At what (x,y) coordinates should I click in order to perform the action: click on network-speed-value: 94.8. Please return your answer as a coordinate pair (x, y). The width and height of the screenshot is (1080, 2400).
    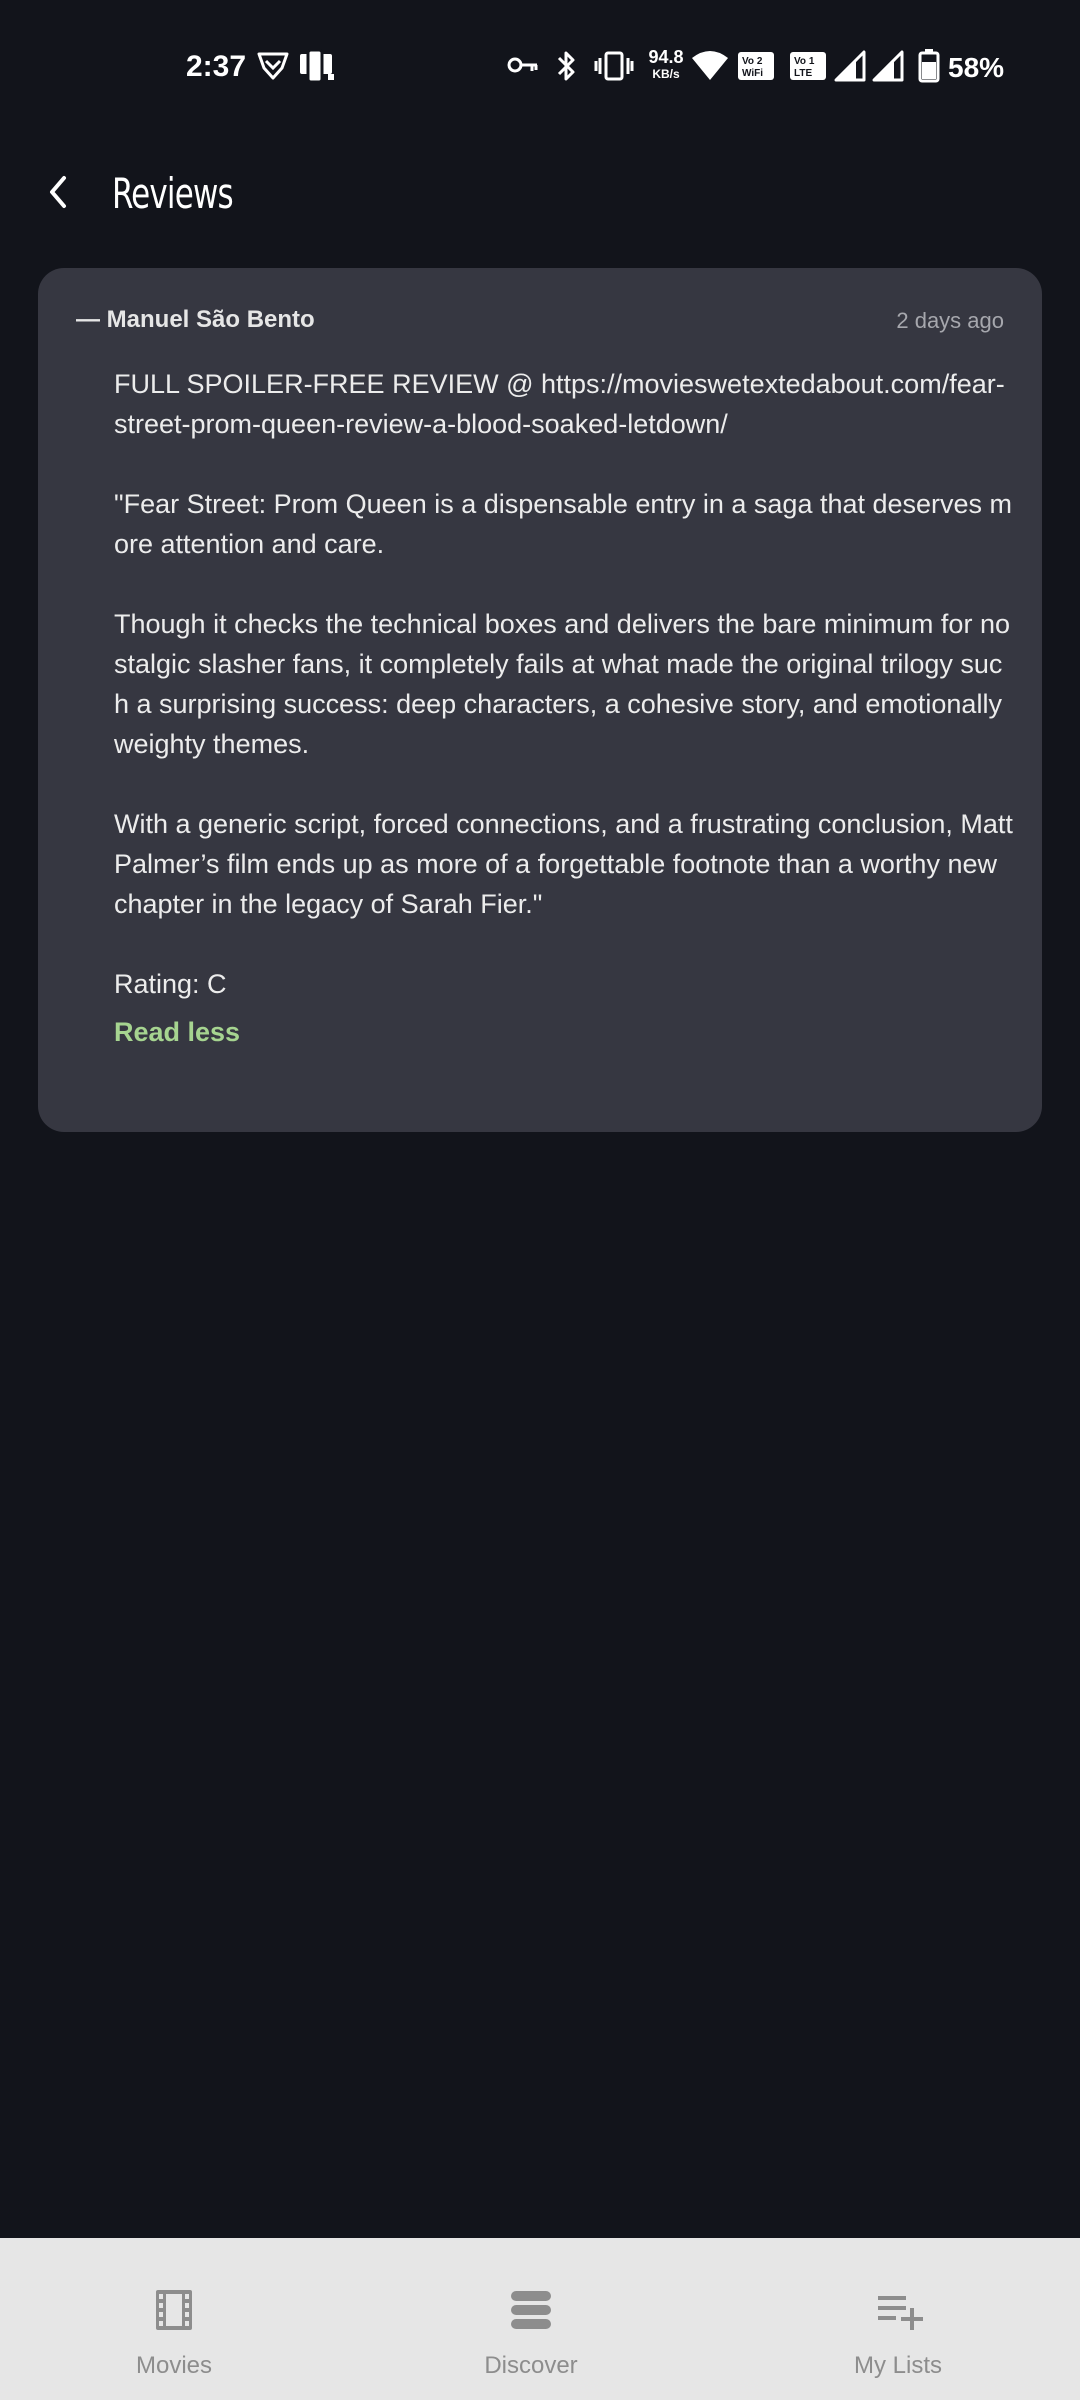
    Looking at the image, I should click on (666, 57).